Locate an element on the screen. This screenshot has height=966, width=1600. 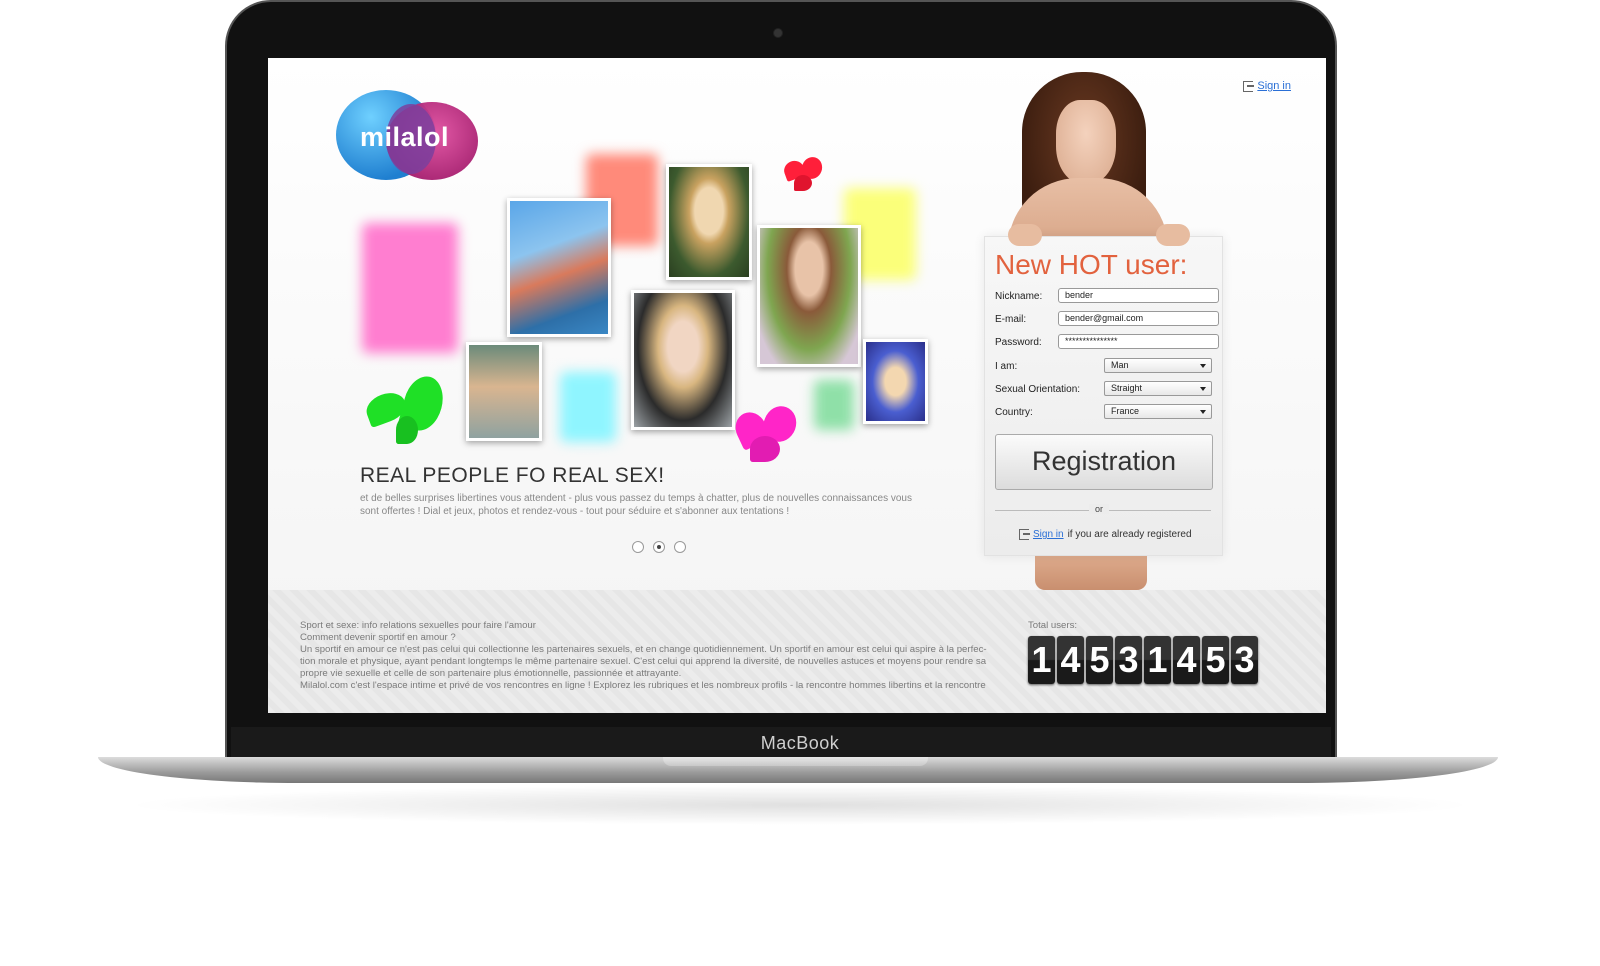
model-hand-left is located at coordinates (1025, 235).